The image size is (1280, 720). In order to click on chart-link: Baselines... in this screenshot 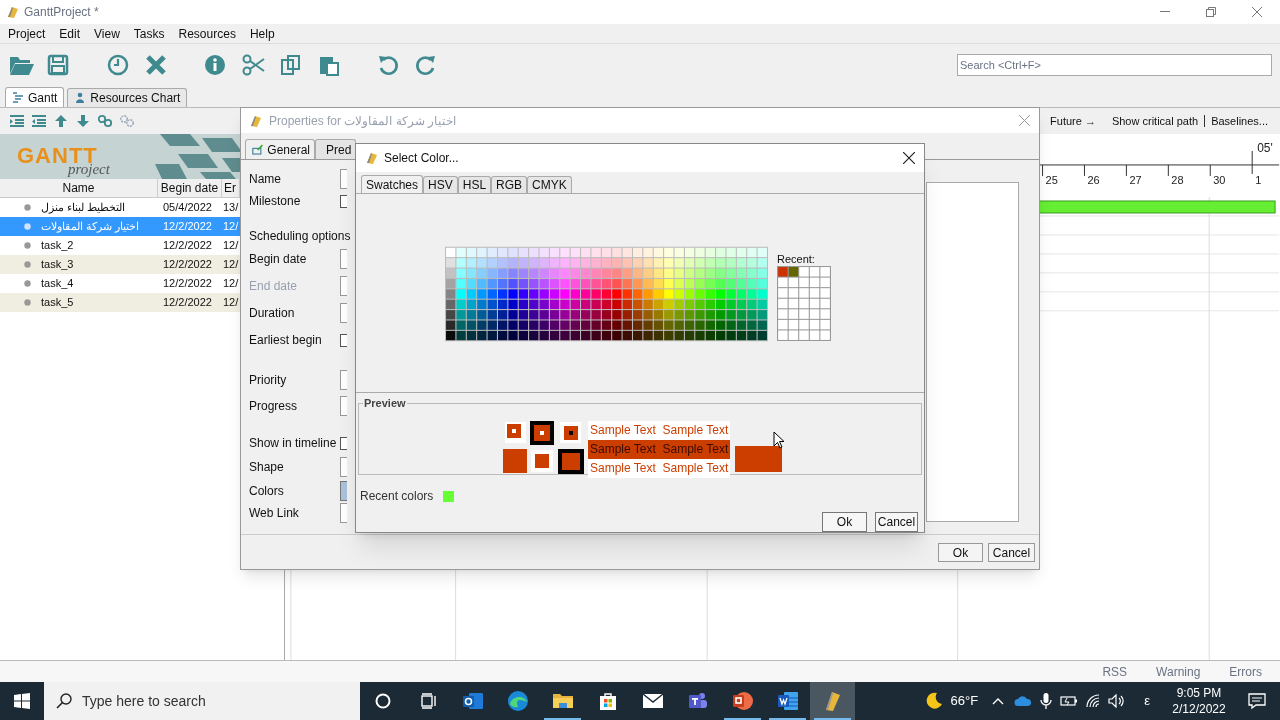, I will do `click(1239, 121)`.